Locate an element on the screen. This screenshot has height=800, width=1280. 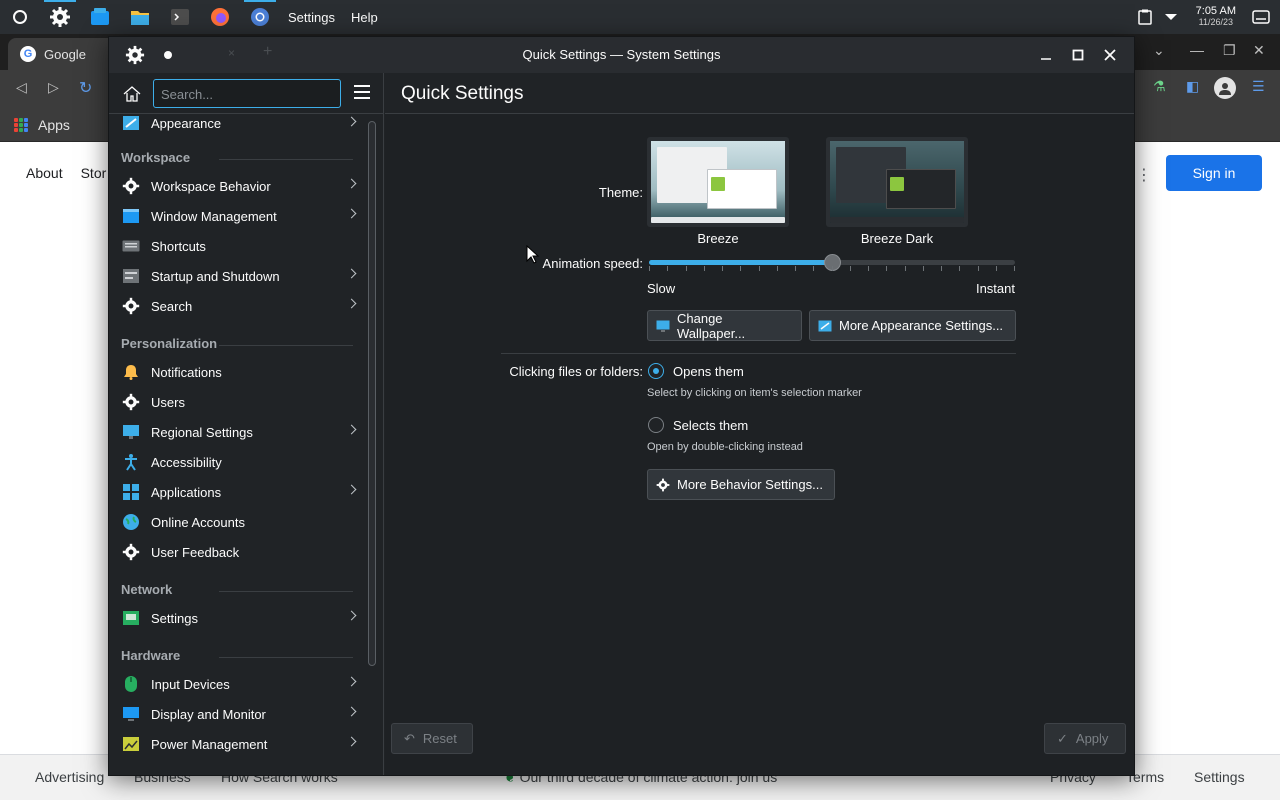
sidebar-label: Input Devices is located at coordinates (190, 684).